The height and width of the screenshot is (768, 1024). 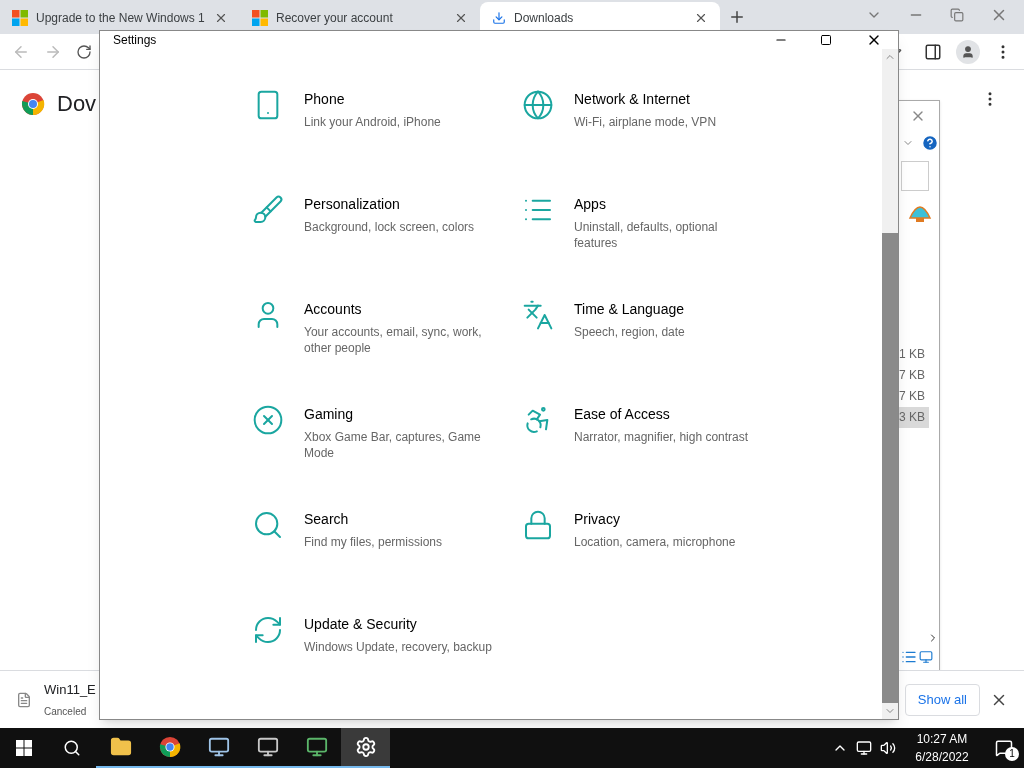 I want to click on category-title: Phone, so click(x=325, y=99).